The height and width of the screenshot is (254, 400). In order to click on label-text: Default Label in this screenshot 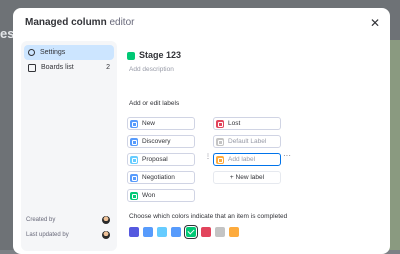, I will do `click(247, 141)`.